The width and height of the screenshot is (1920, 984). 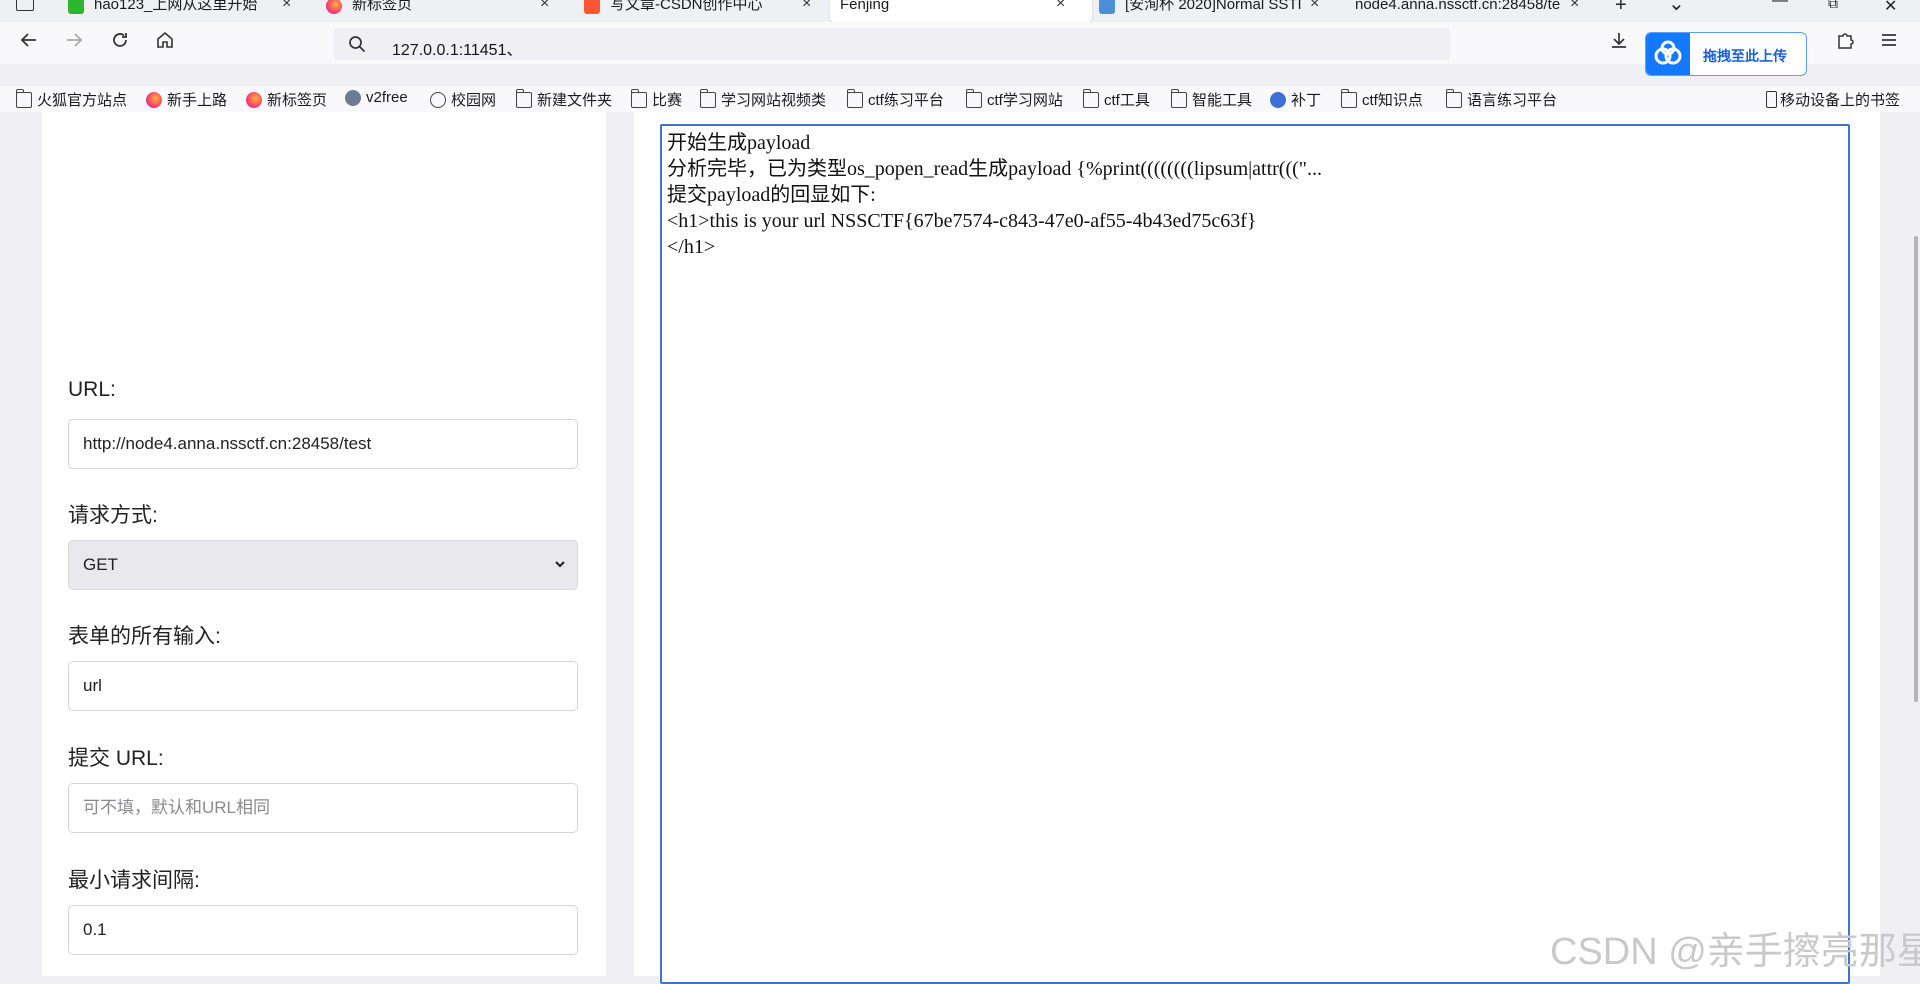 What do you see at coordinates (323, 444) in the screenshot?
I see `url-input: http://node4.anna.nssctf.cn:28458/test` at bounding box center [323, 444].